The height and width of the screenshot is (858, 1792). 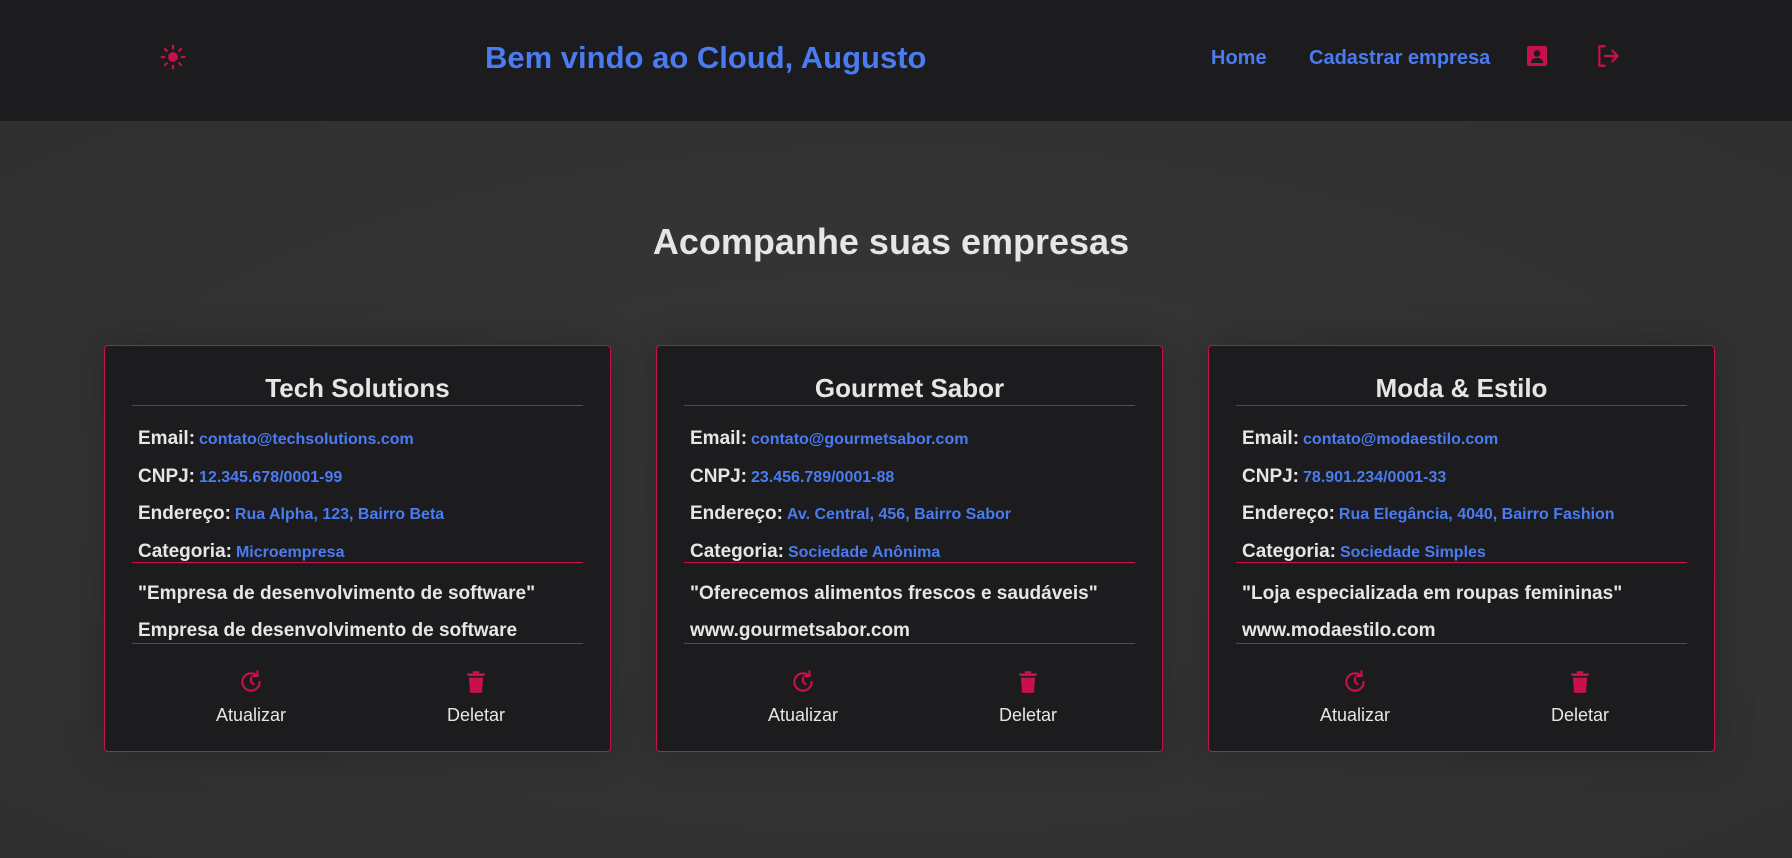 I want to click on company-cnpj-value: 12.345.678/0001-99, so click(x=271, y=477).